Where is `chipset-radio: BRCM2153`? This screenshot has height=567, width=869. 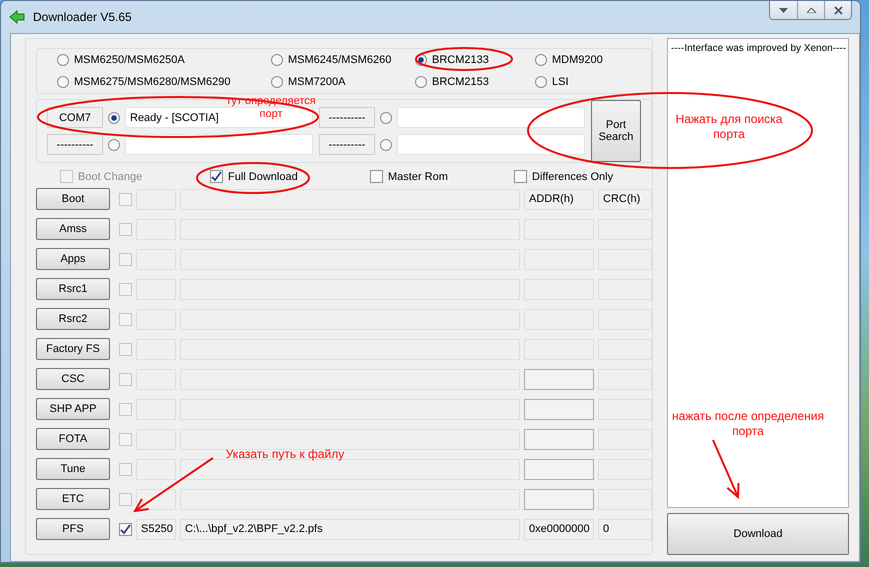 chipset-radio: BRCM2153 is located at coordinates (475, 82).